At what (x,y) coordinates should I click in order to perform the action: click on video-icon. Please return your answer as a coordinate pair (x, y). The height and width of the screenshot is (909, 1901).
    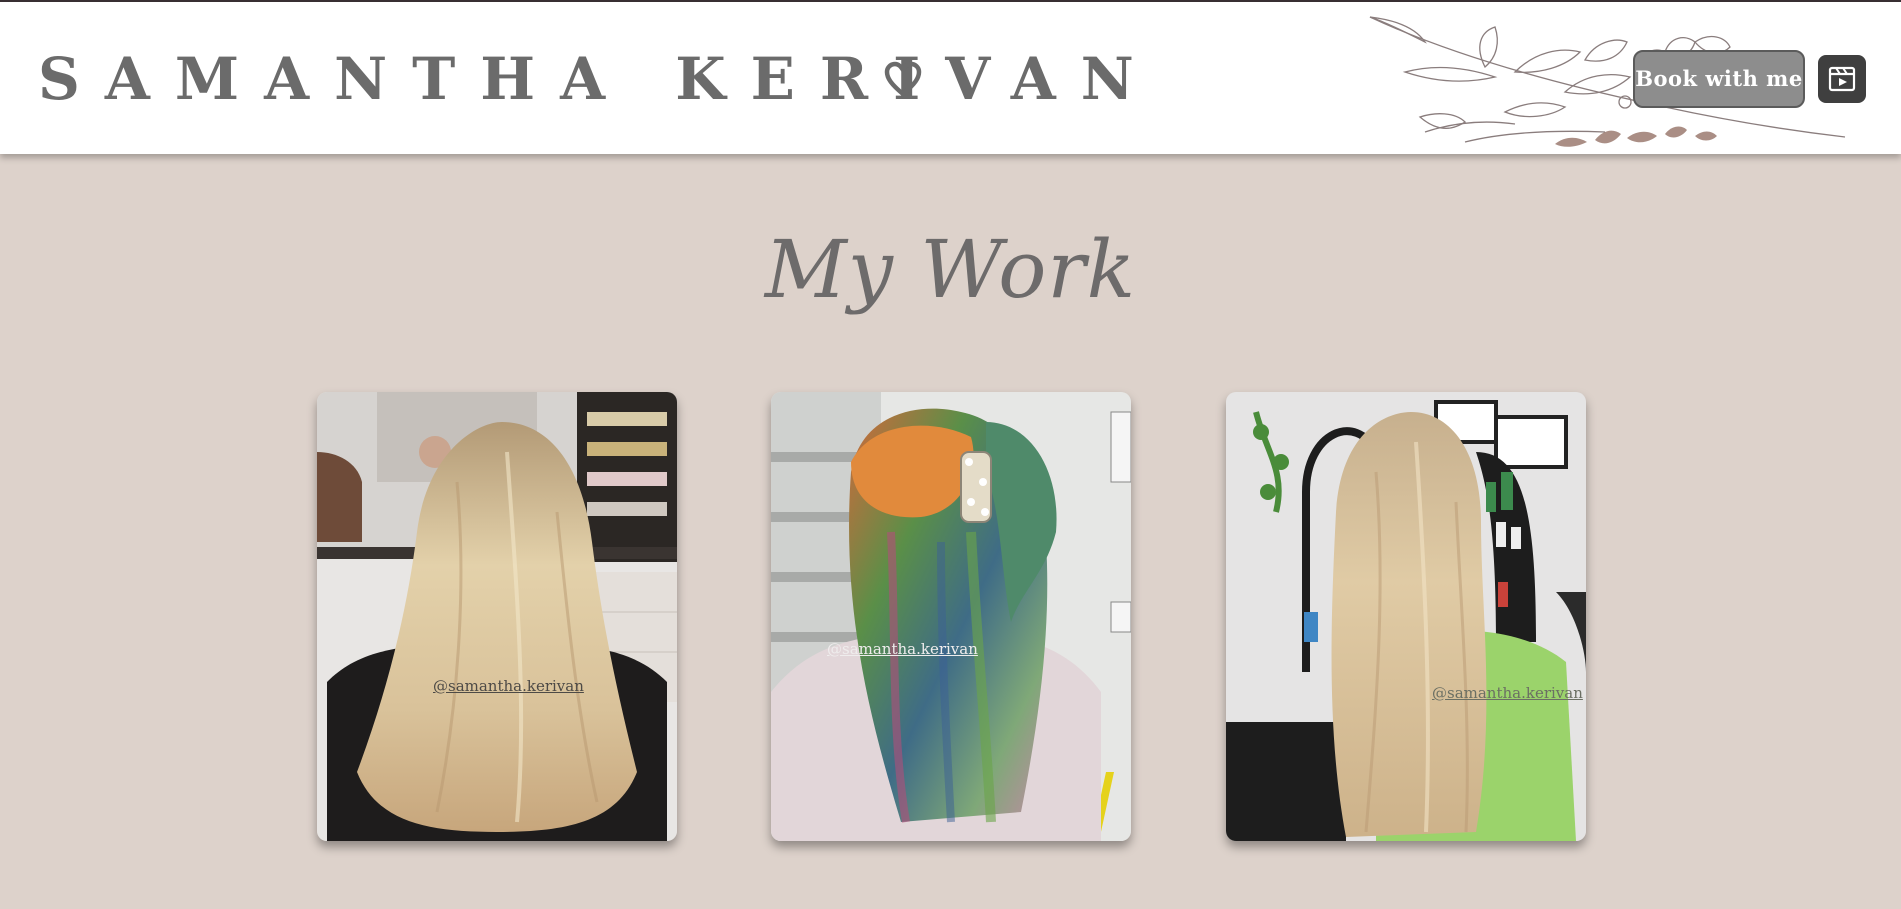
    Looking at the image, I should click on (1842, 79).